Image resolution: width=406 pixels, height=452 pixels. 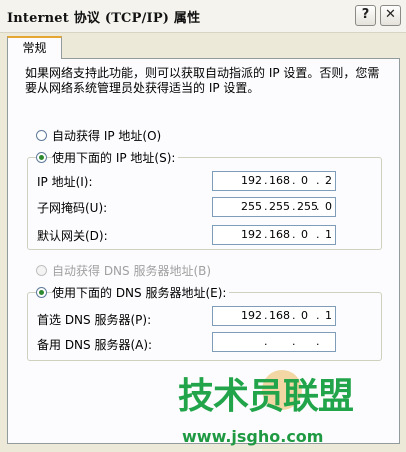 I want to click on title-bar: Internet 协议 (TCP/IP) 属性 ? ✕, so click(x=203, y=16).